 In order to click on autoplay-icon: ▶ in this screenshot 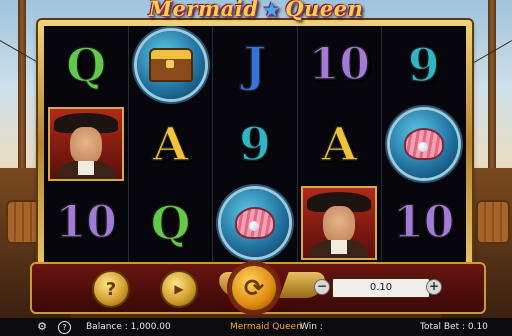, I will do `click(179, 289)`.